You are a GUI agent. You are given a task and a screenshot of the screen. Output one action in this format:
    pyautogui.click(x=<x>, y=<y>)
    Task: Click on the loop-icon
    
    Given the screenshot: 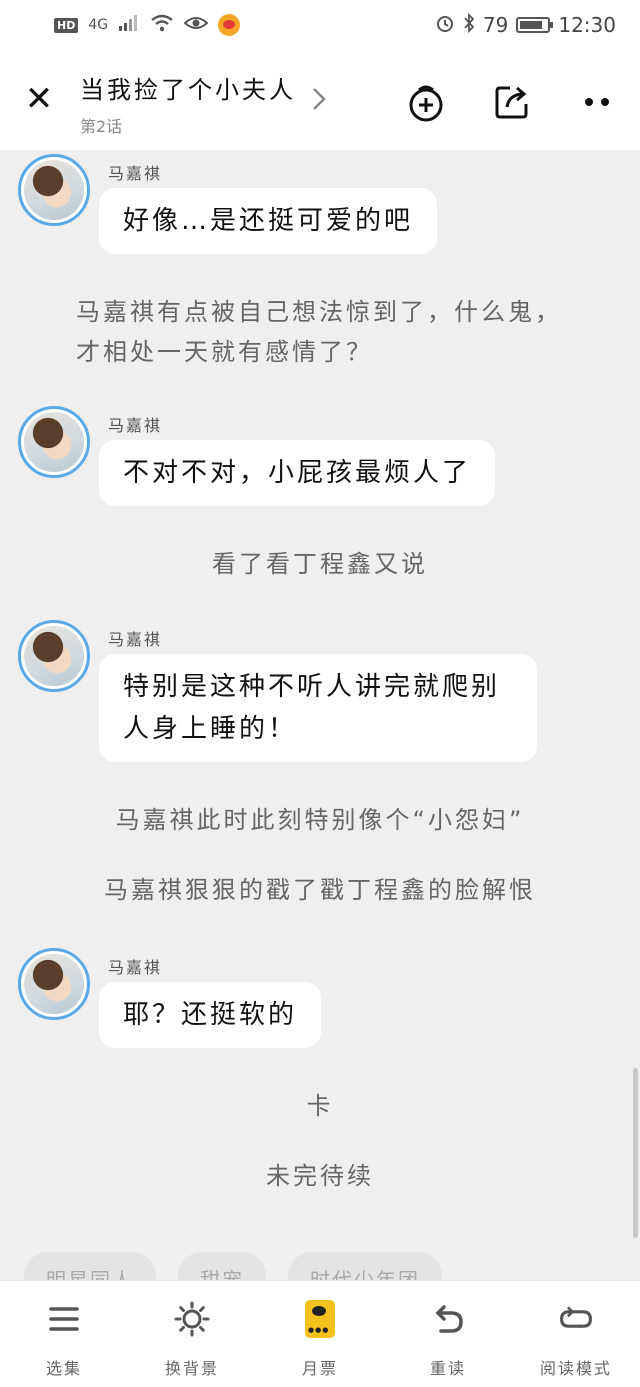 What is the action you would take?
    pyautogui.click(x=576, y=1319)
    